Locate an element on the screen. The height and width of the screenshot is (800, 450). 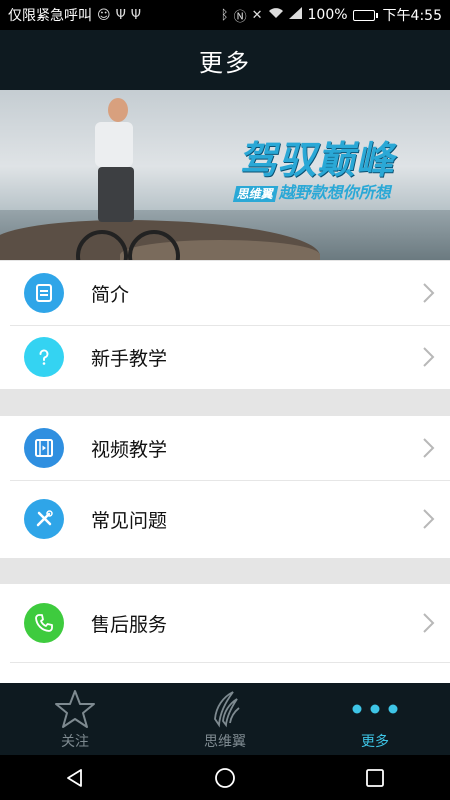
menu-item-after-sales: 售后服务 is located at coordinates (225, 623).